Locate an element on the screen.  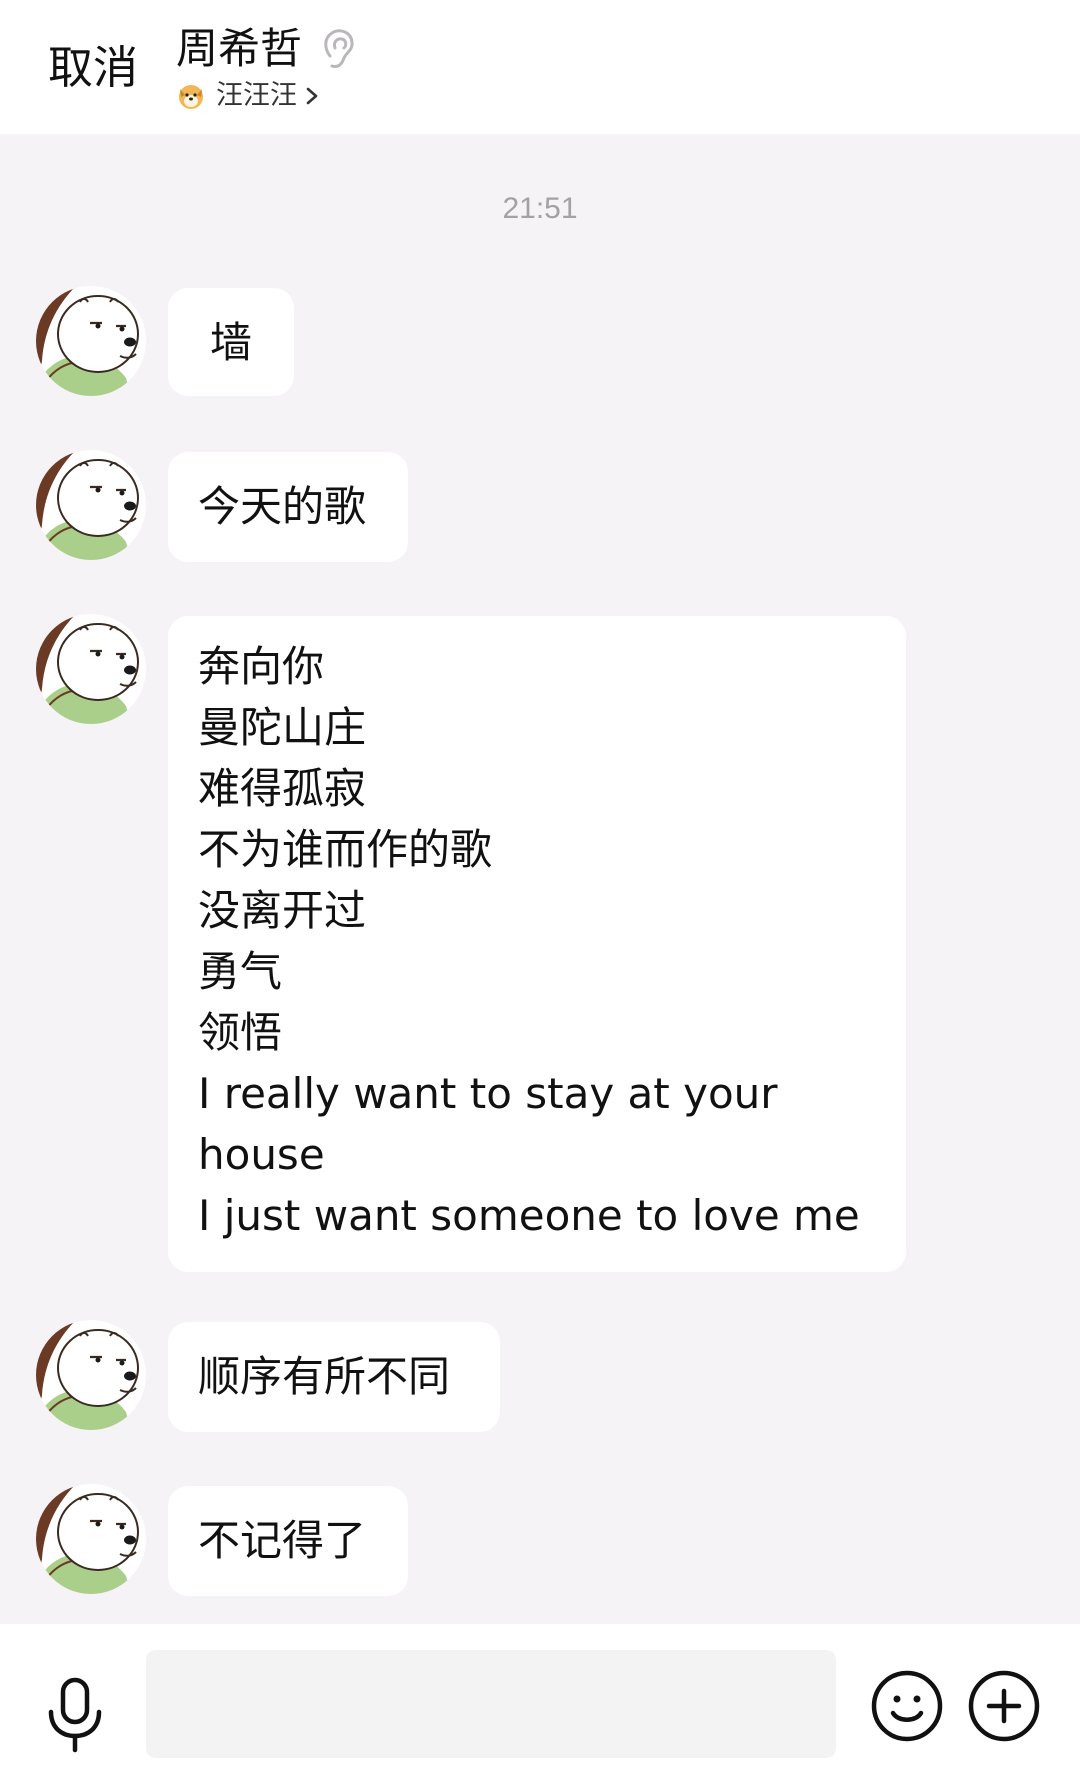
chevron-right-icon is located at coordinates (312, 96).